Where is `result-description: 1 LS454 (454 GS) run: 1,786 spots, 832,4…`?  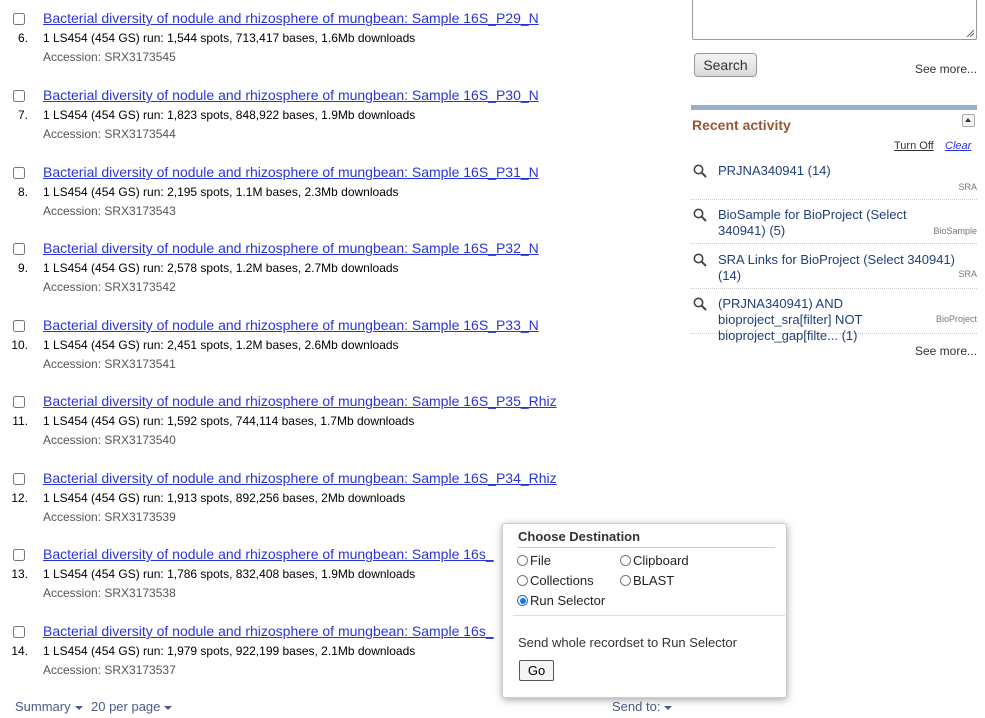 result-description: 1 LS454 (454 GS) run: 1,786 spots, 832,4… is located at coordinates (229, 574).